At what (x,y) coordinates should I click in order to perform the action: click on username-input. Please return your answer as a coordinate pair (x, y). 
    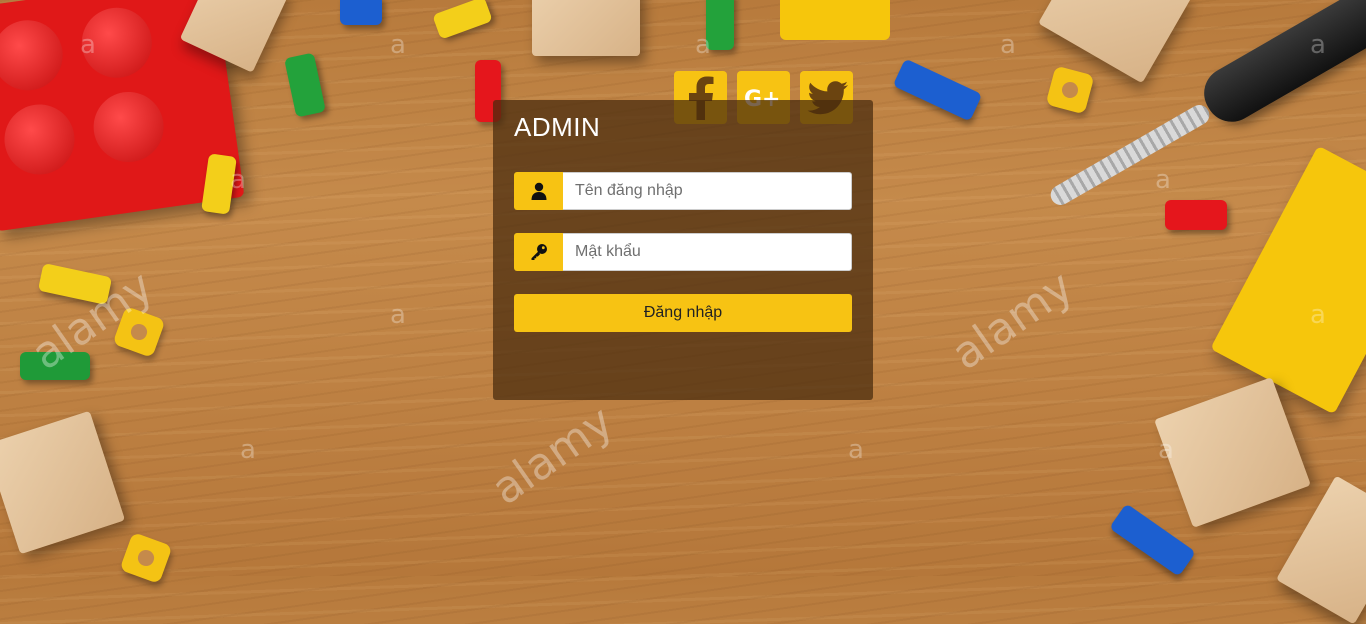
    Looking at the image, I should click on (707, 191).